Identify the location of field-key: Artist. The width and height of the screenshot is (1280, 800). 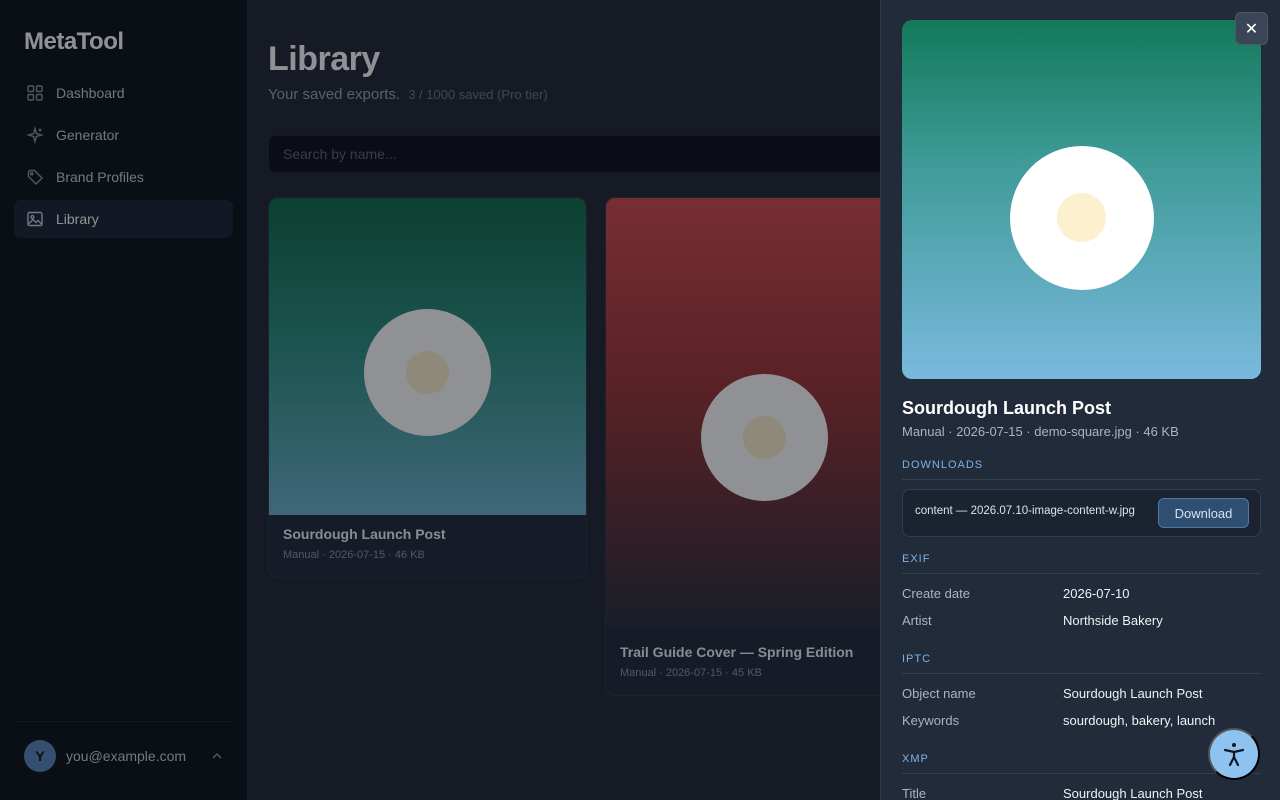
(917, 620).